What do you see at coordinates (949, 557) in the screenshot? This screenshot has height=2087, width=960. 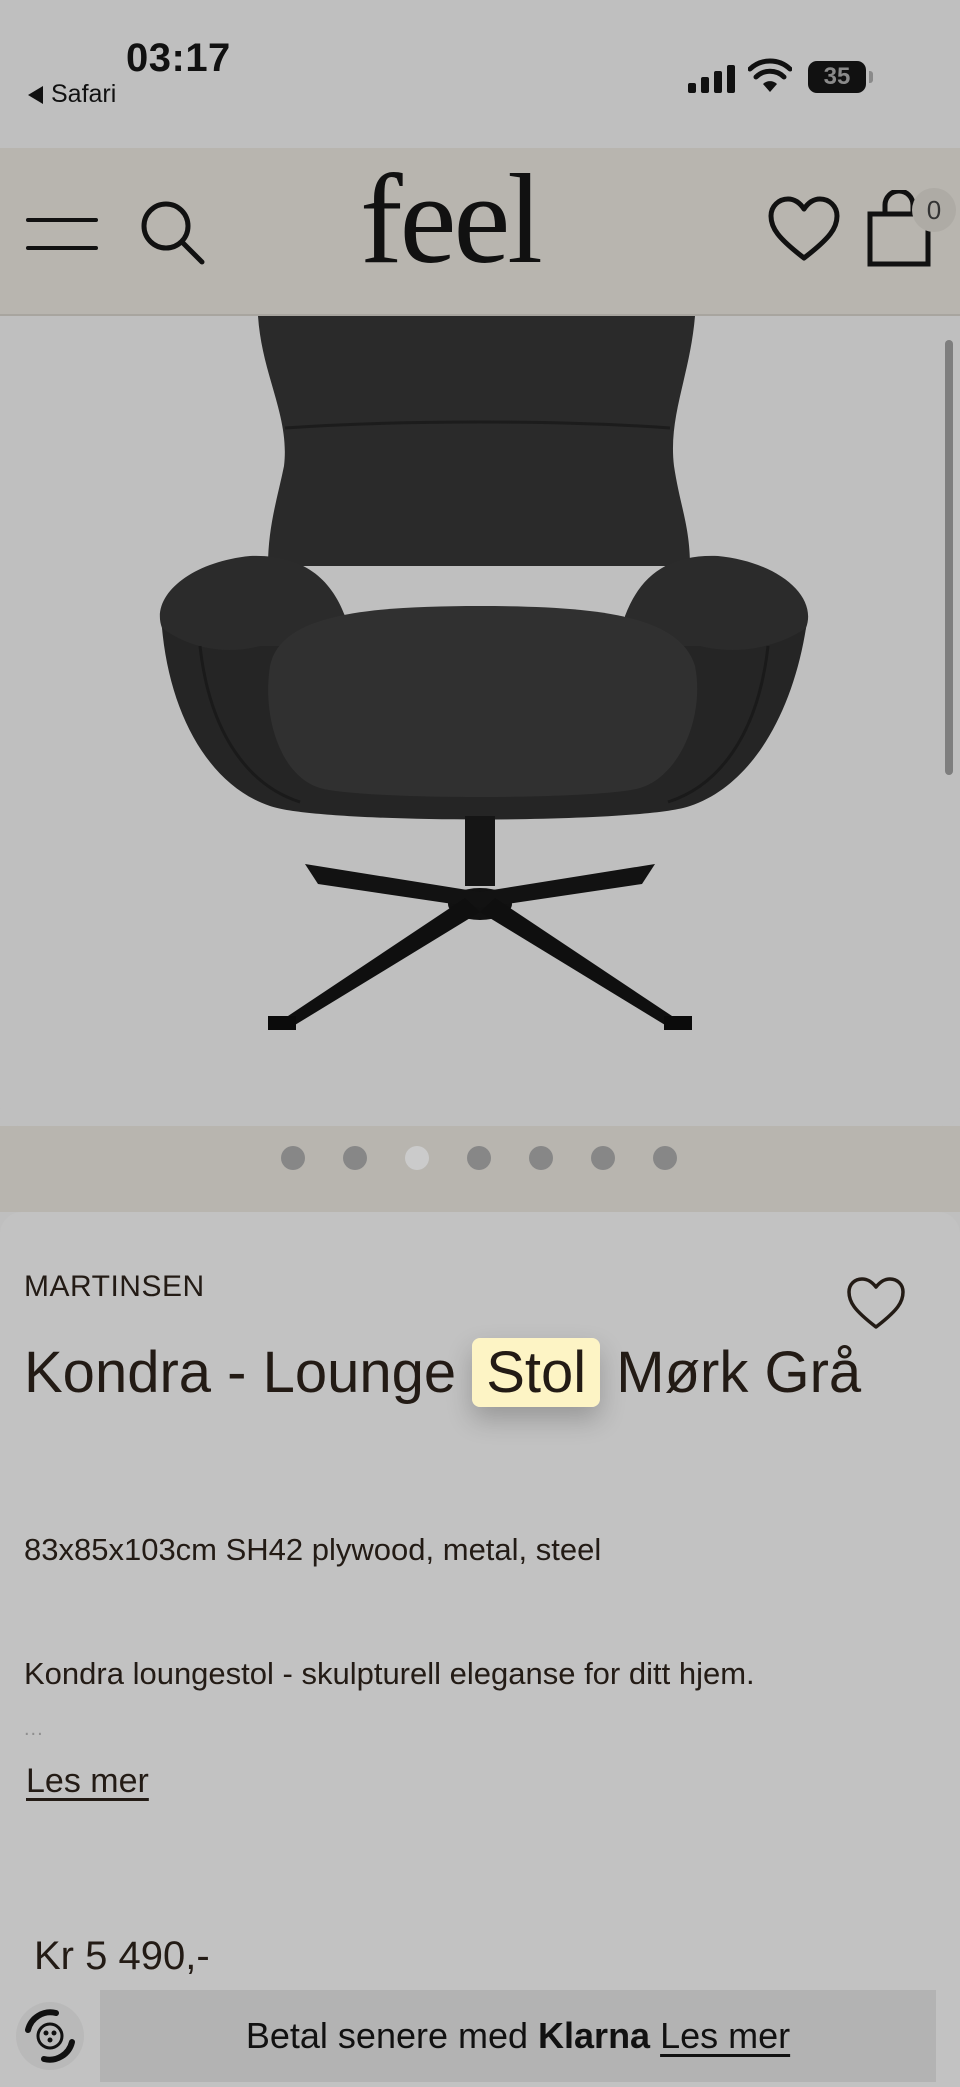 I see `page-scrollbar` at bounding box center [949, 557].